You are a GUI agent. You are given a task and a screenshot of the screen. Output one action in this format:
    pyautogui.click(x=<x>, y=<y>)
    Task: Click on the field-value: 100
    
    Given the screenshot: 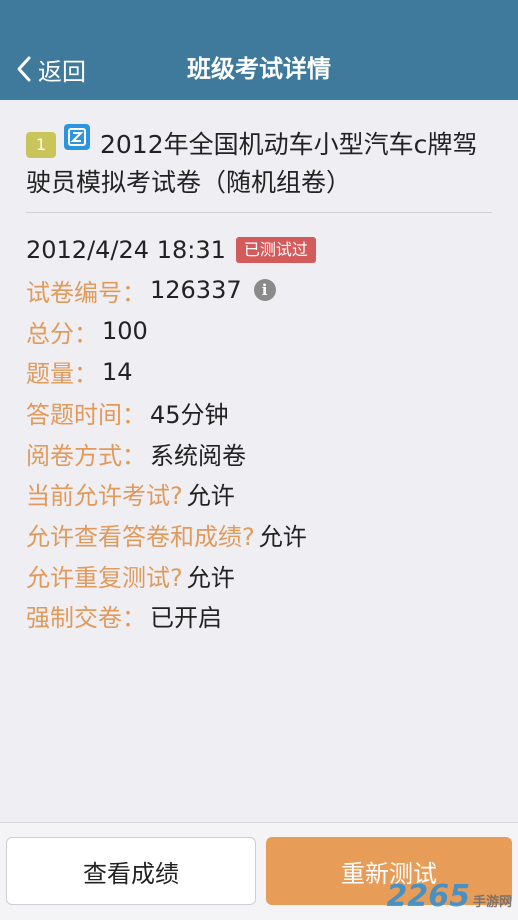 What is the action you would take?
    pyautogui.click(x=125, y=331)
    